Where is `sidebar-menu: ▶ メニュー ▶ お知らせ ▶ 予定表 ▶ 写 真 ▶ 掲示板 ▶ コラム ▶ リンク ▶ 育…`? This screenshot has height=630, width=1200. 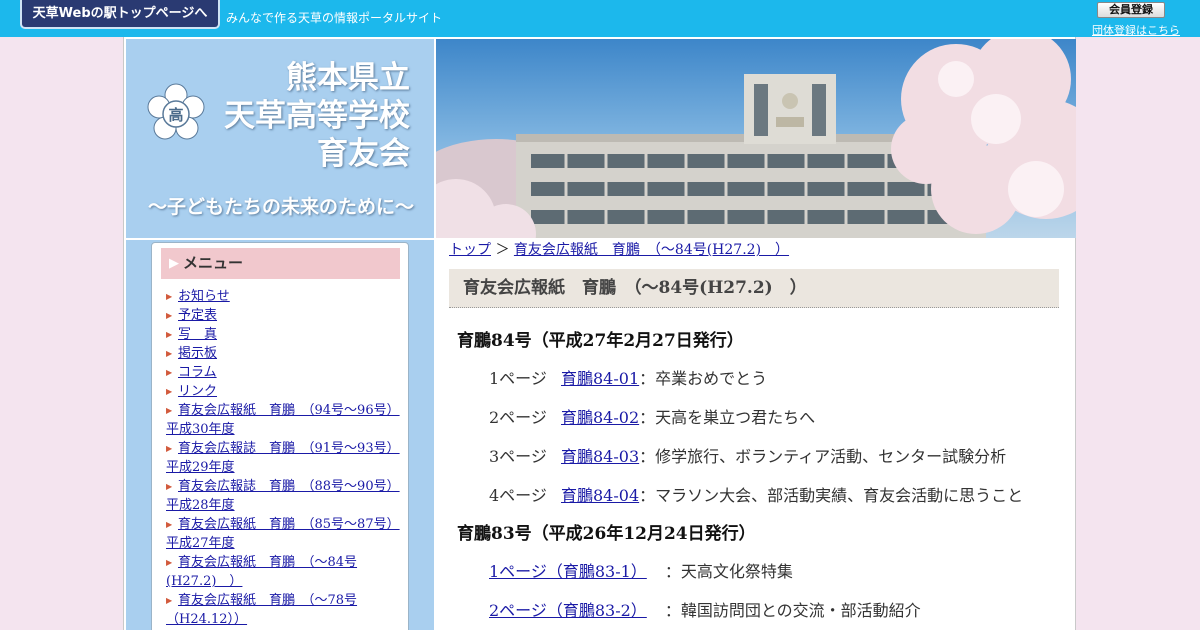
sidebar-menu: ▶ メニュー ▶ お知らせ ▶ 予定表 ▶ 写 真 ▶ 掲示板 ▶ コラム ▶ リンク ▶ 育… is located at coordinates (280, 436).